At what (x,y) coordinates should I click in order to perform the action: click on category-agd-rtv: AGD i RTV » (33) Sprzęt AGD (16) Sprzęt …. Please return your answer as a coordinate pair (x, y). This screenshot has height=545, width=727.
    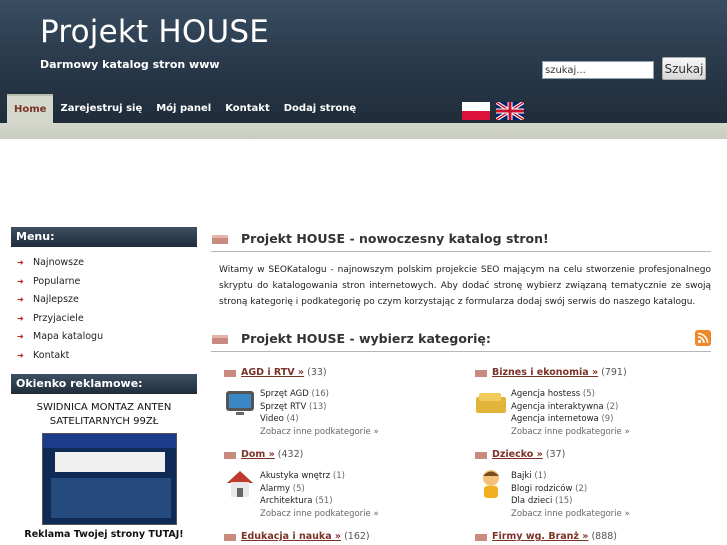
    Looking at the image, I should click on (338, 402).